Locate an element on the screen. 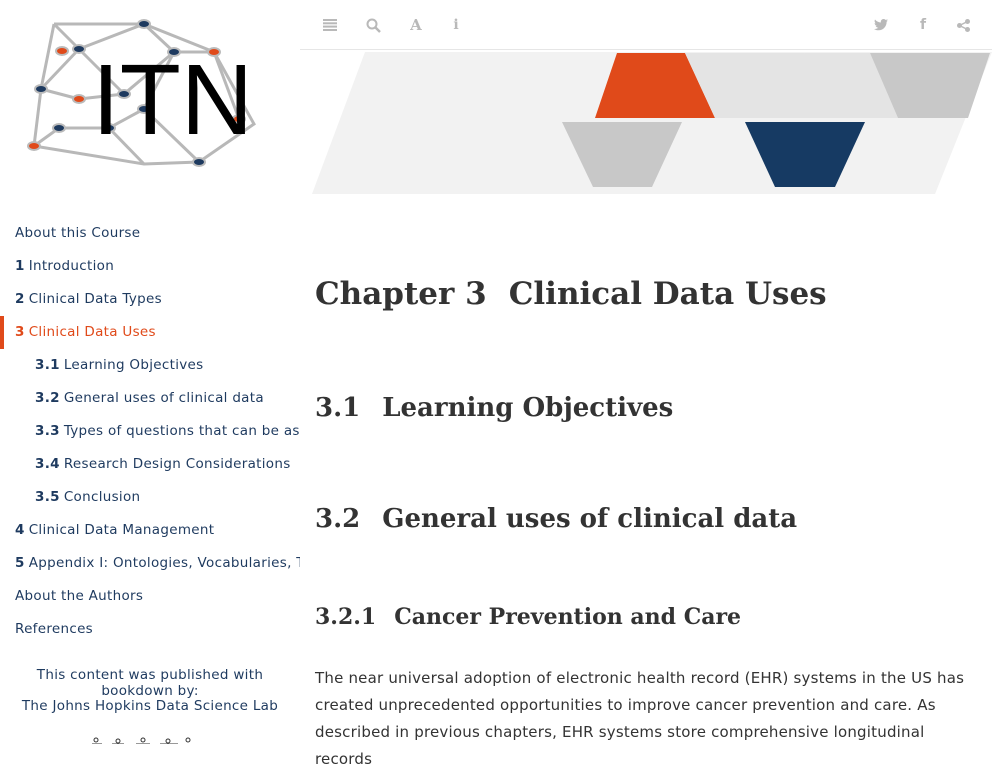 This screenshot has width=992, height=773. search-icon is located at coordinates (373, 25).